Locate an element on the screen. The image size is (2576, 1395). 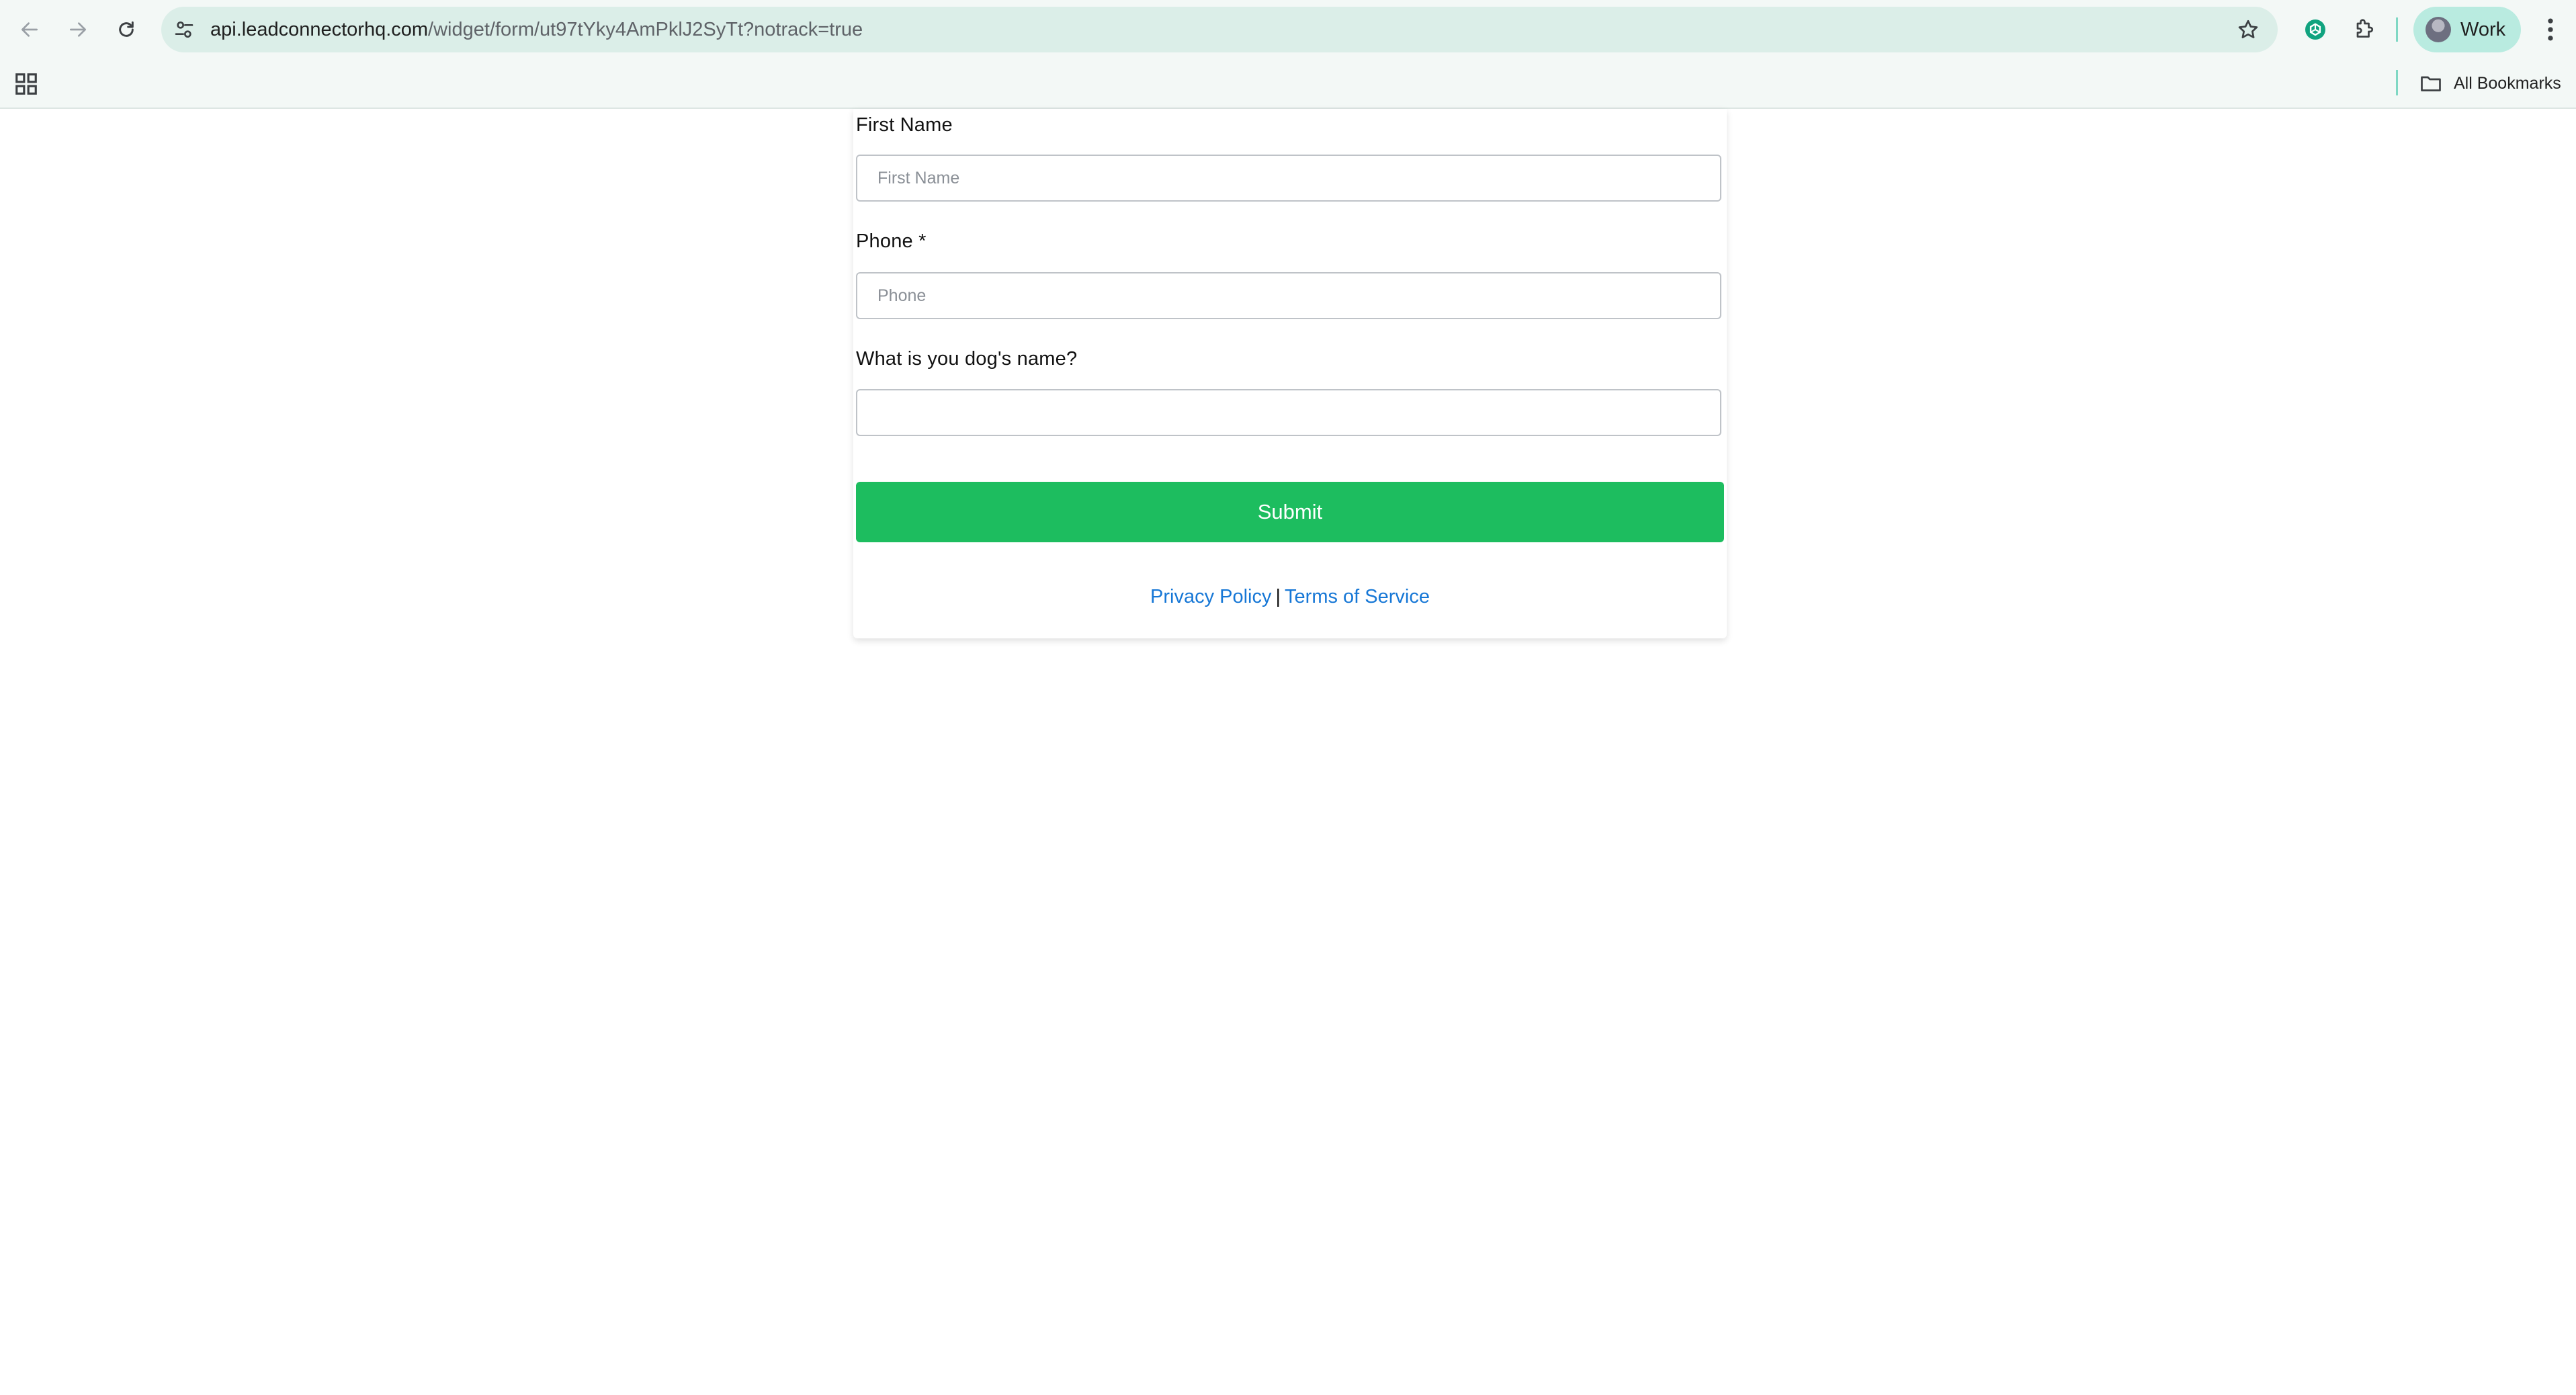
bookmarks-bar: All Bookmarks is located at coordinates (1288, 83).